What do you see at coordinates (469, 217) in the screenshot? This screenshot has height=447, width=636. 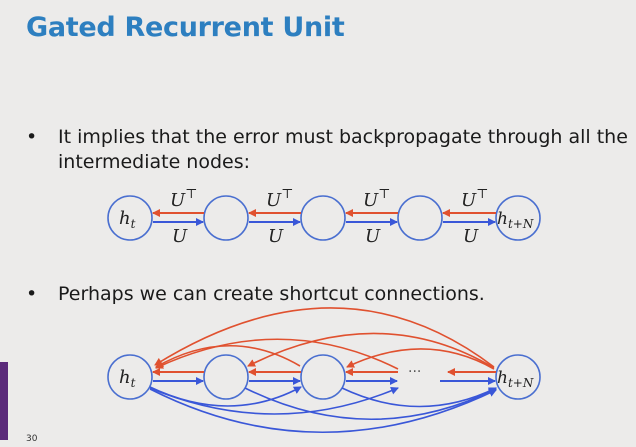 I see `chain-segment-4: U⊤ U` at bounding box center [469, 217].